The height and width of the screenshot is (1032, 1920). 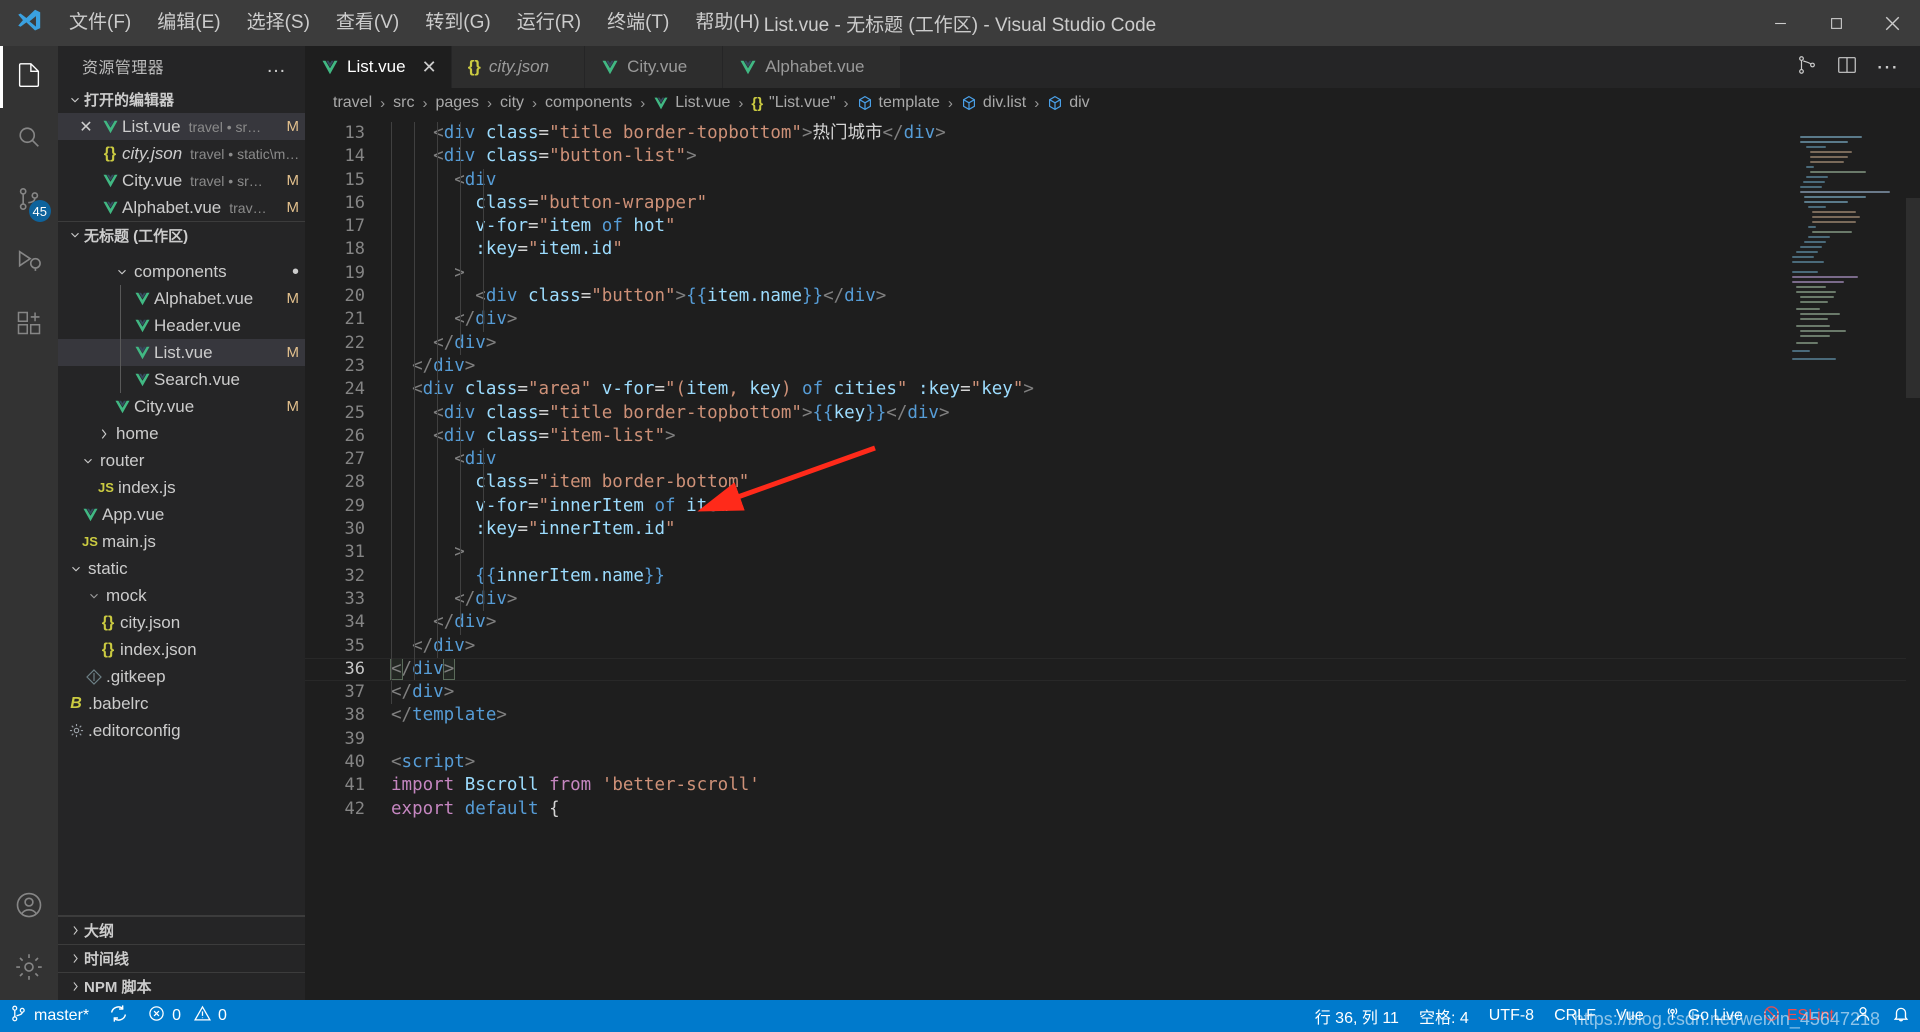 What do you see at coordinates (181, 433) in the screenshot?
I see `tree-row-home: home` at bounding box center [181, 433].